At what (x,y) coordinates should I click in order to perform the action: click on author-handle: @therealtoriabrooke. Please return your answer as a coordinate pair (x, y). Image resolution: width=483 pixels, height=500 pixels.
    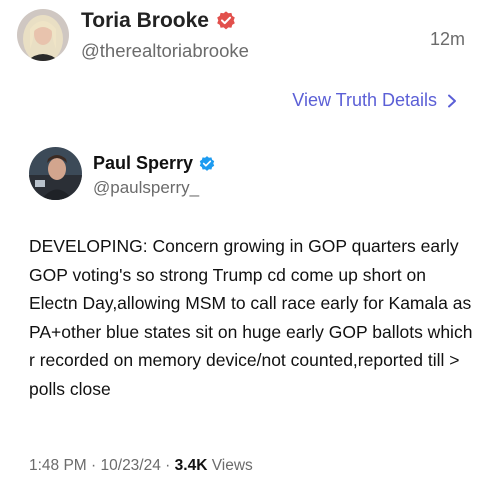
    Looking at the image, I should click on (165, 51).